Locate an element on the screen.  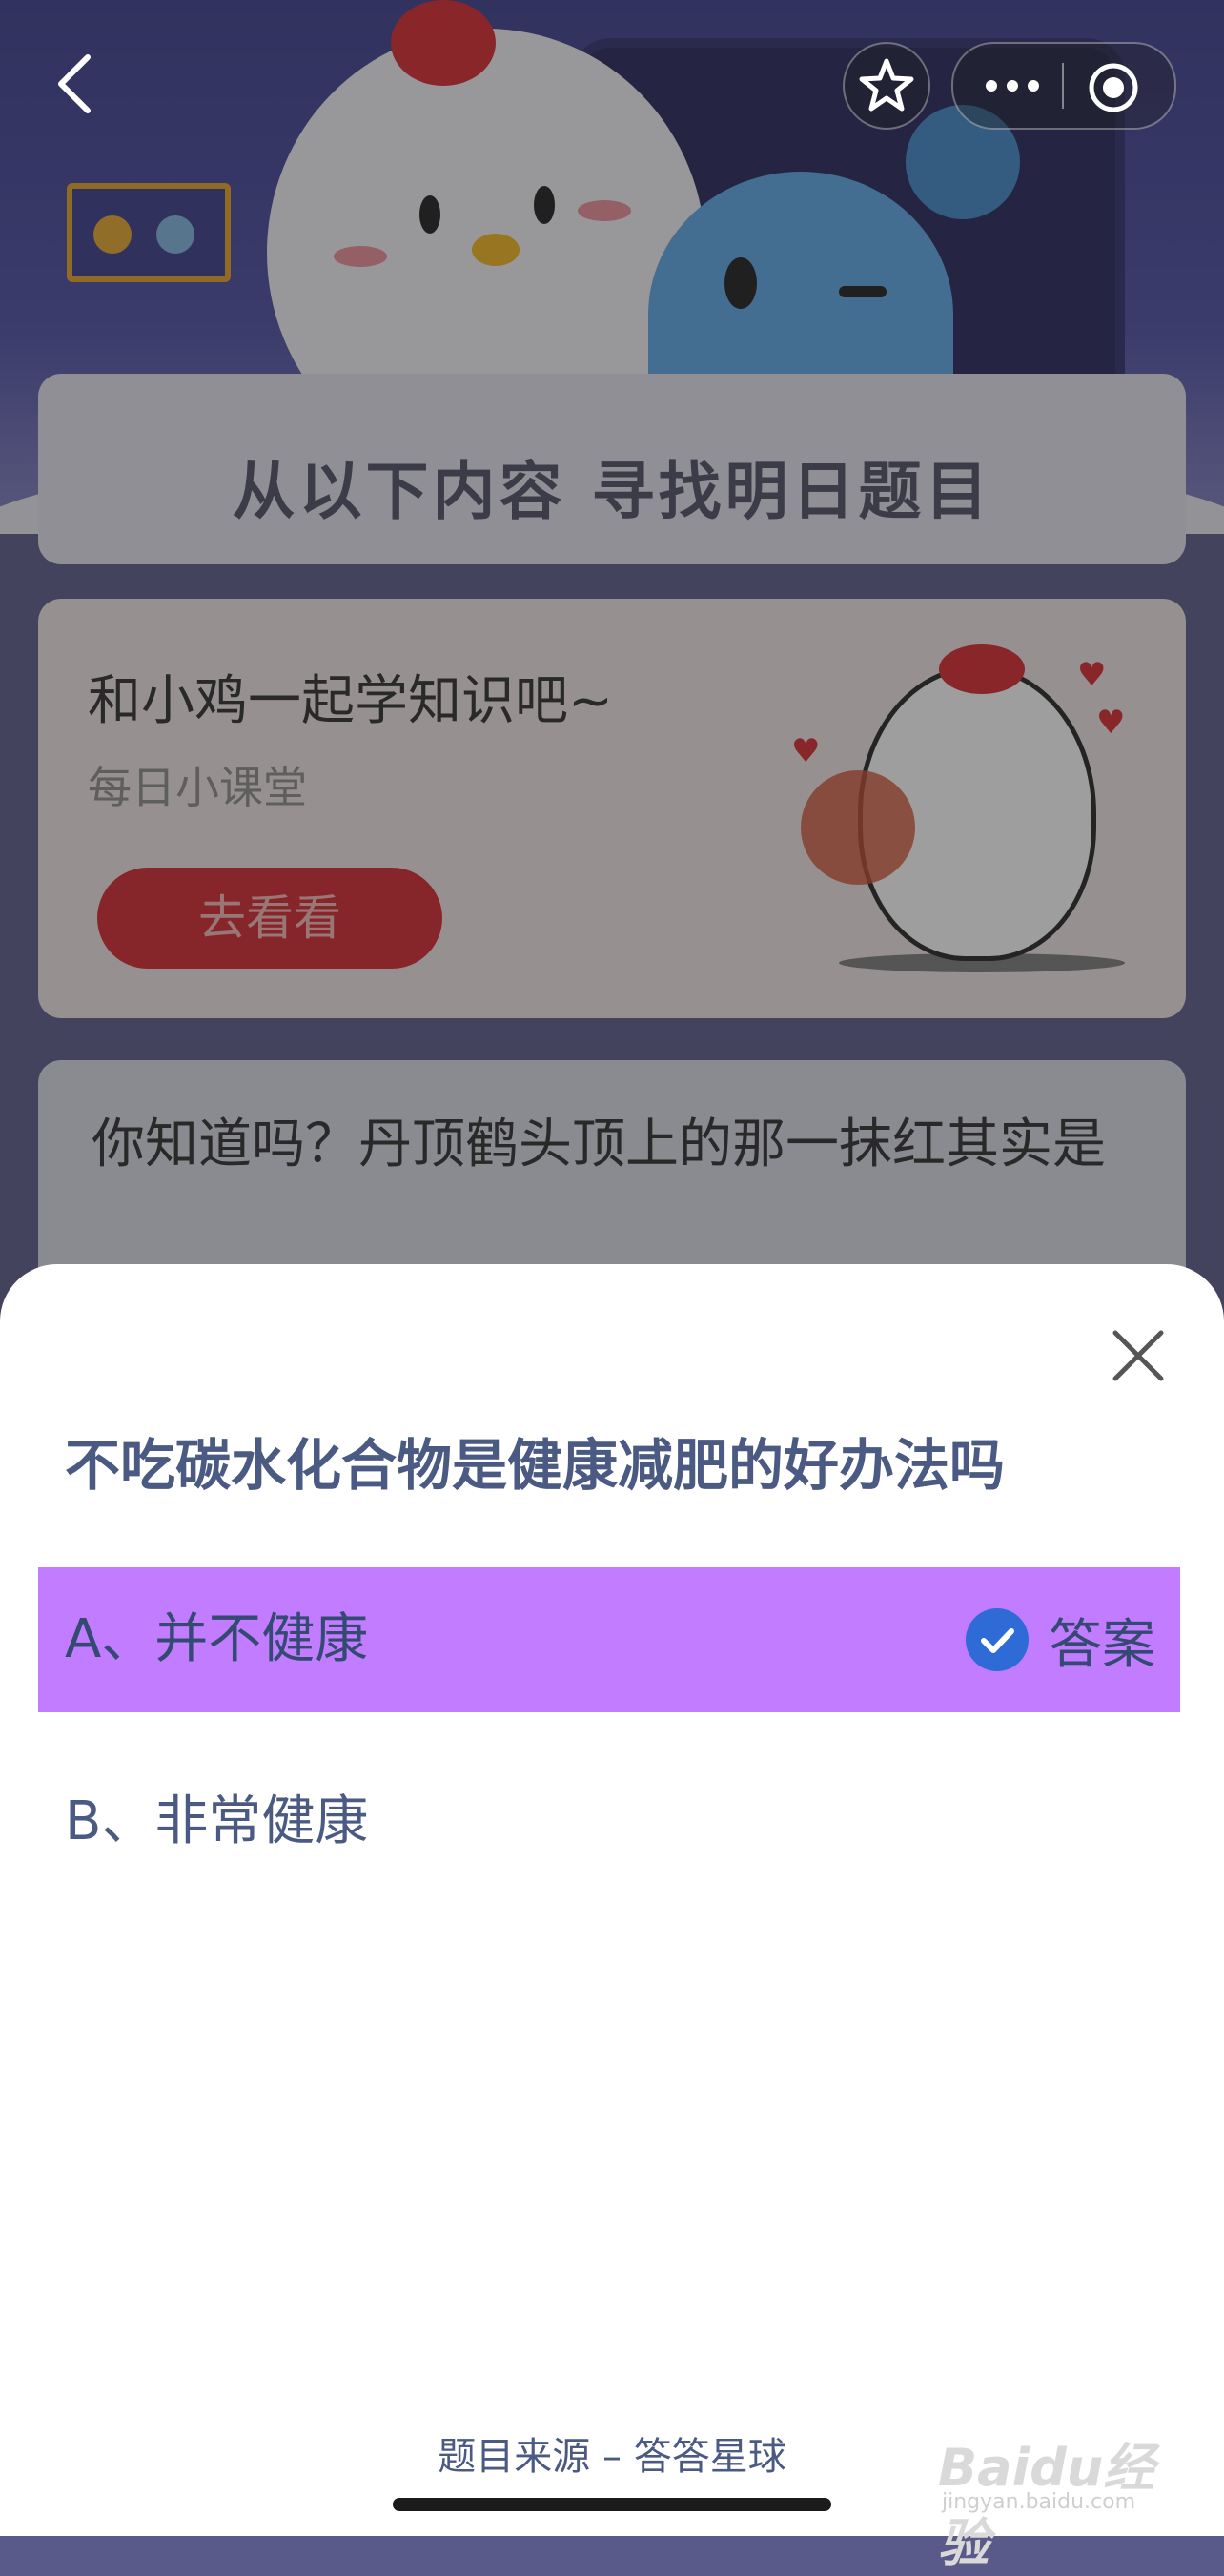
watermark-sub: jingyan.baidu.com is located at coordinates (1039, 2502).